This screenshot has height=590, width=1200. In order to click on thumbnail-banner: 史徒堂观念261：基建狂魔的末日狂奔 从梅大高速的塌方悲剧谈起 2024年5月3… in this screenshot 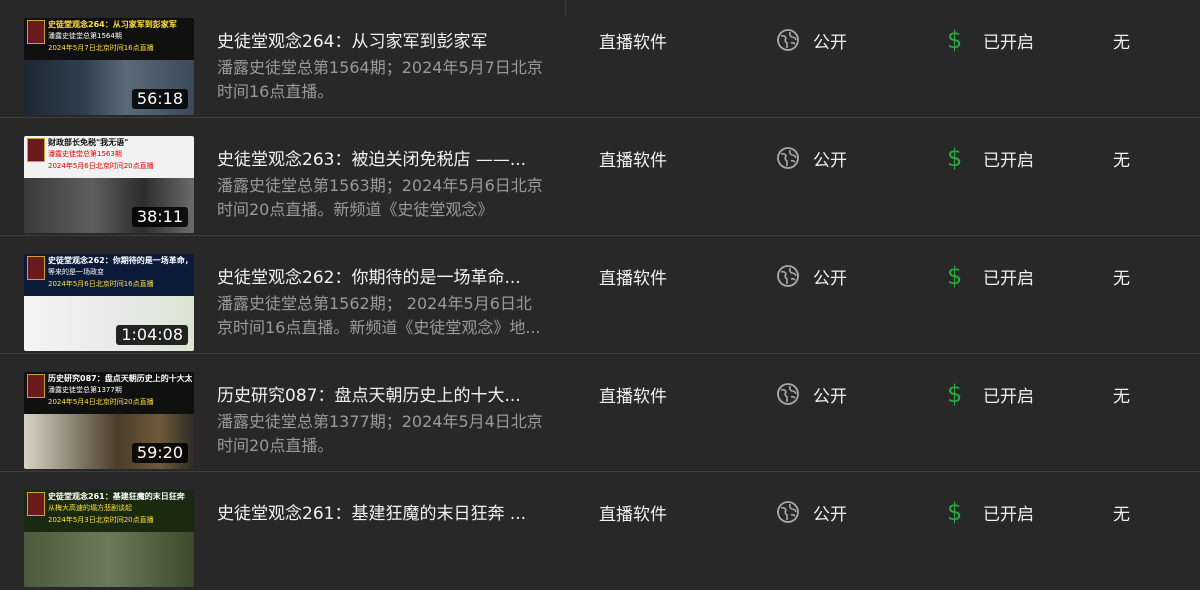, I will do `click(109, 511)`.